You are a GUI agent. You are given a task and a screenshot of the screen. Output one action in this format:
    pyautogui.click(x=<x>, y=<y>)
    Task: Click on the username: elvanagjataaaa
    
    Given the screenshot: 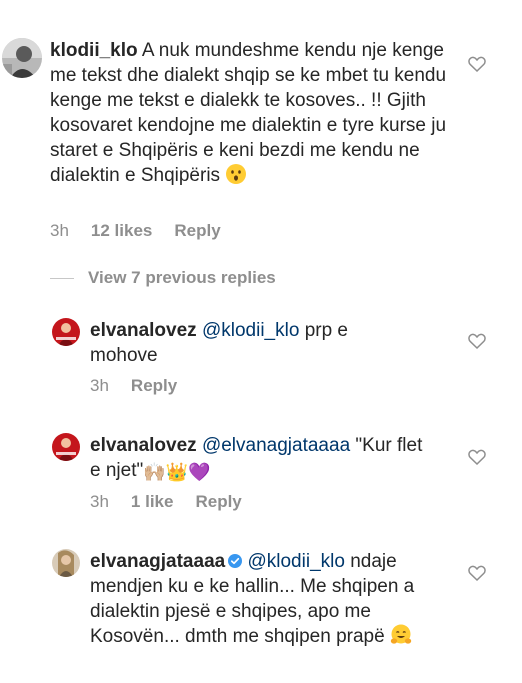 What is the action you would take?
    pyautogui.click(x=157, y=561)
    